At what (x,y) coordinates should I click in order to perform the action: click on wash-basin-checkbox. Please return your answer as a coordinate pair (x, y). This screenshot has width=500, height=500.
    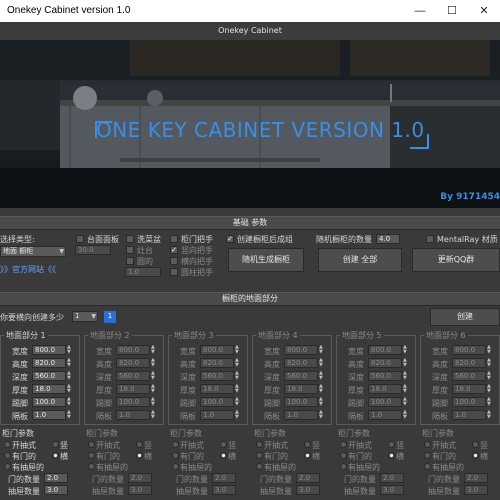
    Looking at the image, I should click on (130, 239).